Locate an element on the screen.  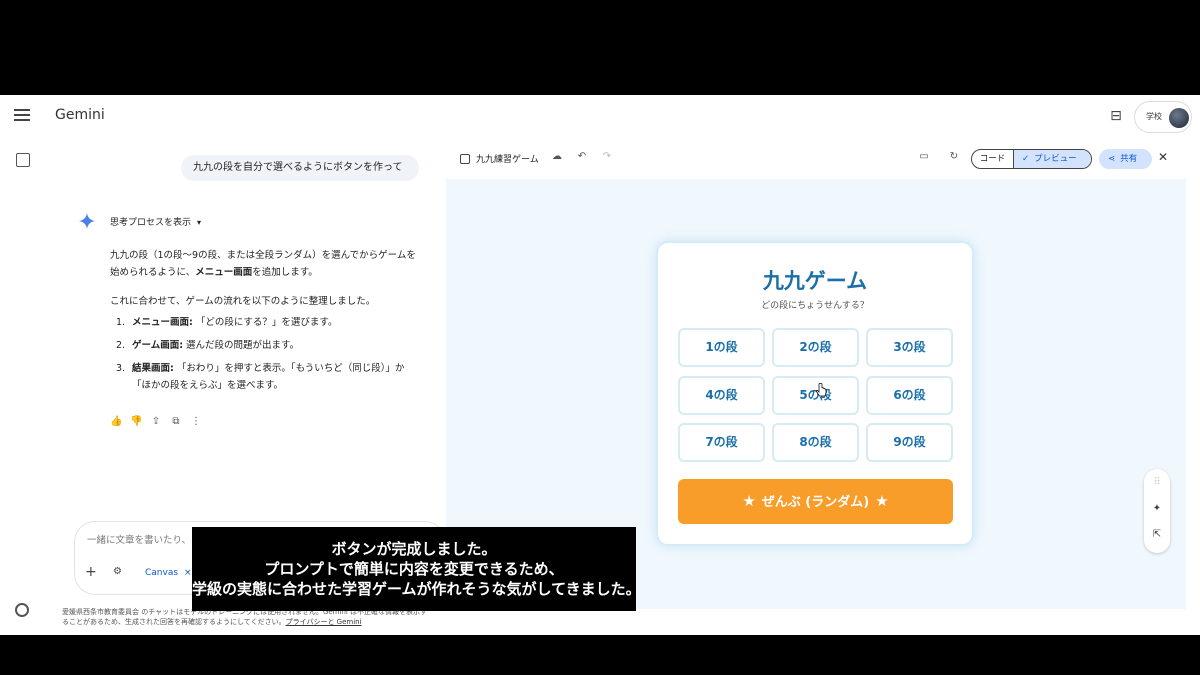
step-text: 選んだ段の問題が出ます。 is located at coordinates (241, 345).